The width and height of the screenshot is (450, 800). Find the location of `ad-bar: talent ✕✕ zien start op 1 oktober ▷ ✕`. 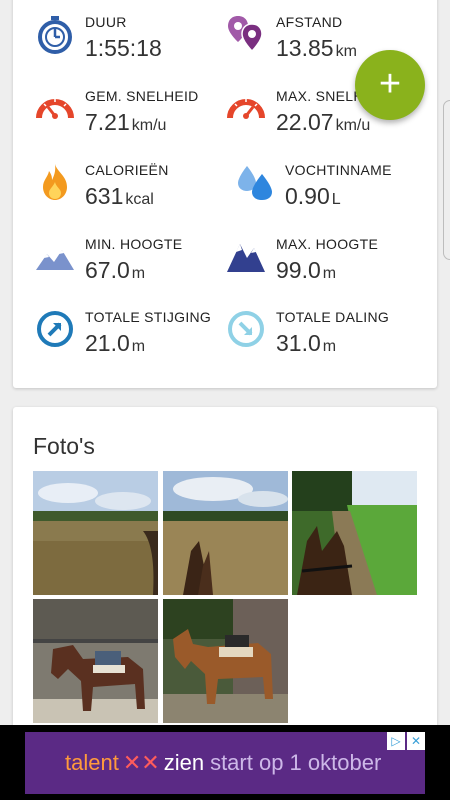

ad-bar: talent ✕✕ zien start op 1 oktober ▷ ✕ is located at coordinates (225, 762).